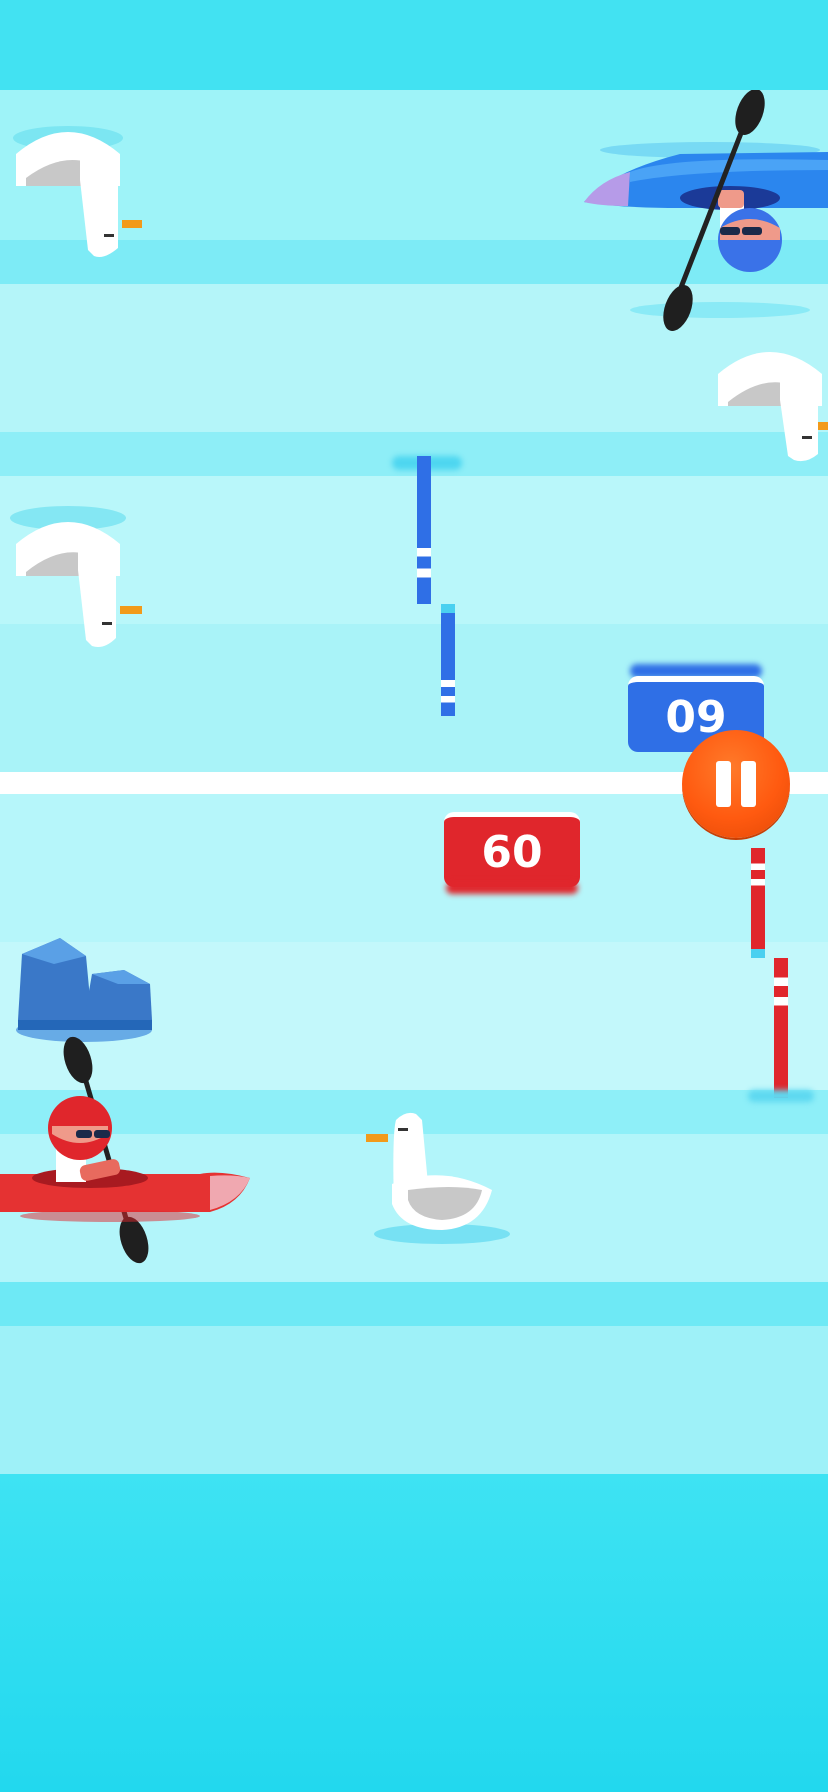  I want to click on player-score-badge: 60, so click(512, 849).